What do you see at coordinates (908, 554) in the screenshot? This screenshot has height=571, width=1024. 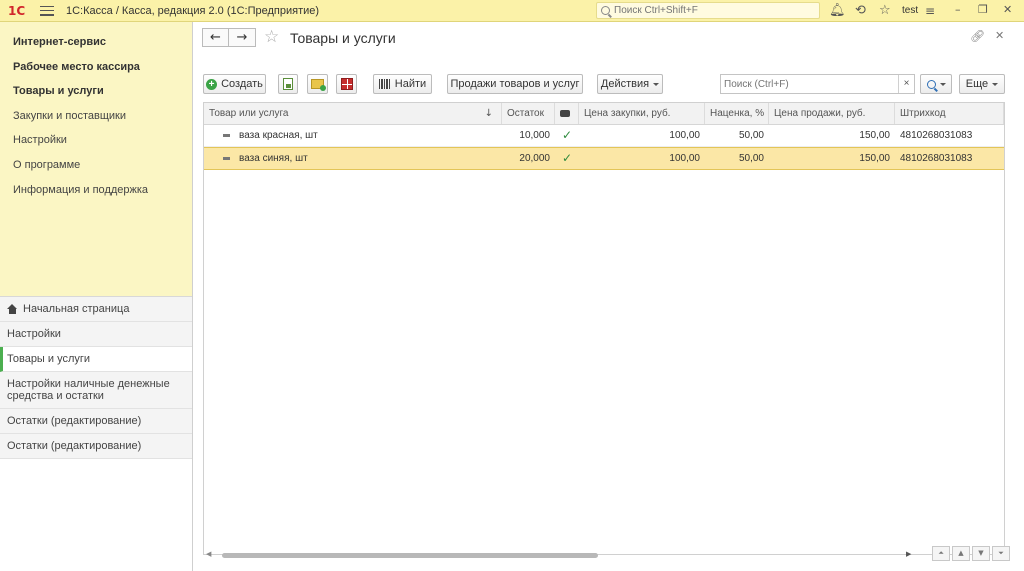 I see `scroll-right-icon: ▶` at bounding box center [908, 554].